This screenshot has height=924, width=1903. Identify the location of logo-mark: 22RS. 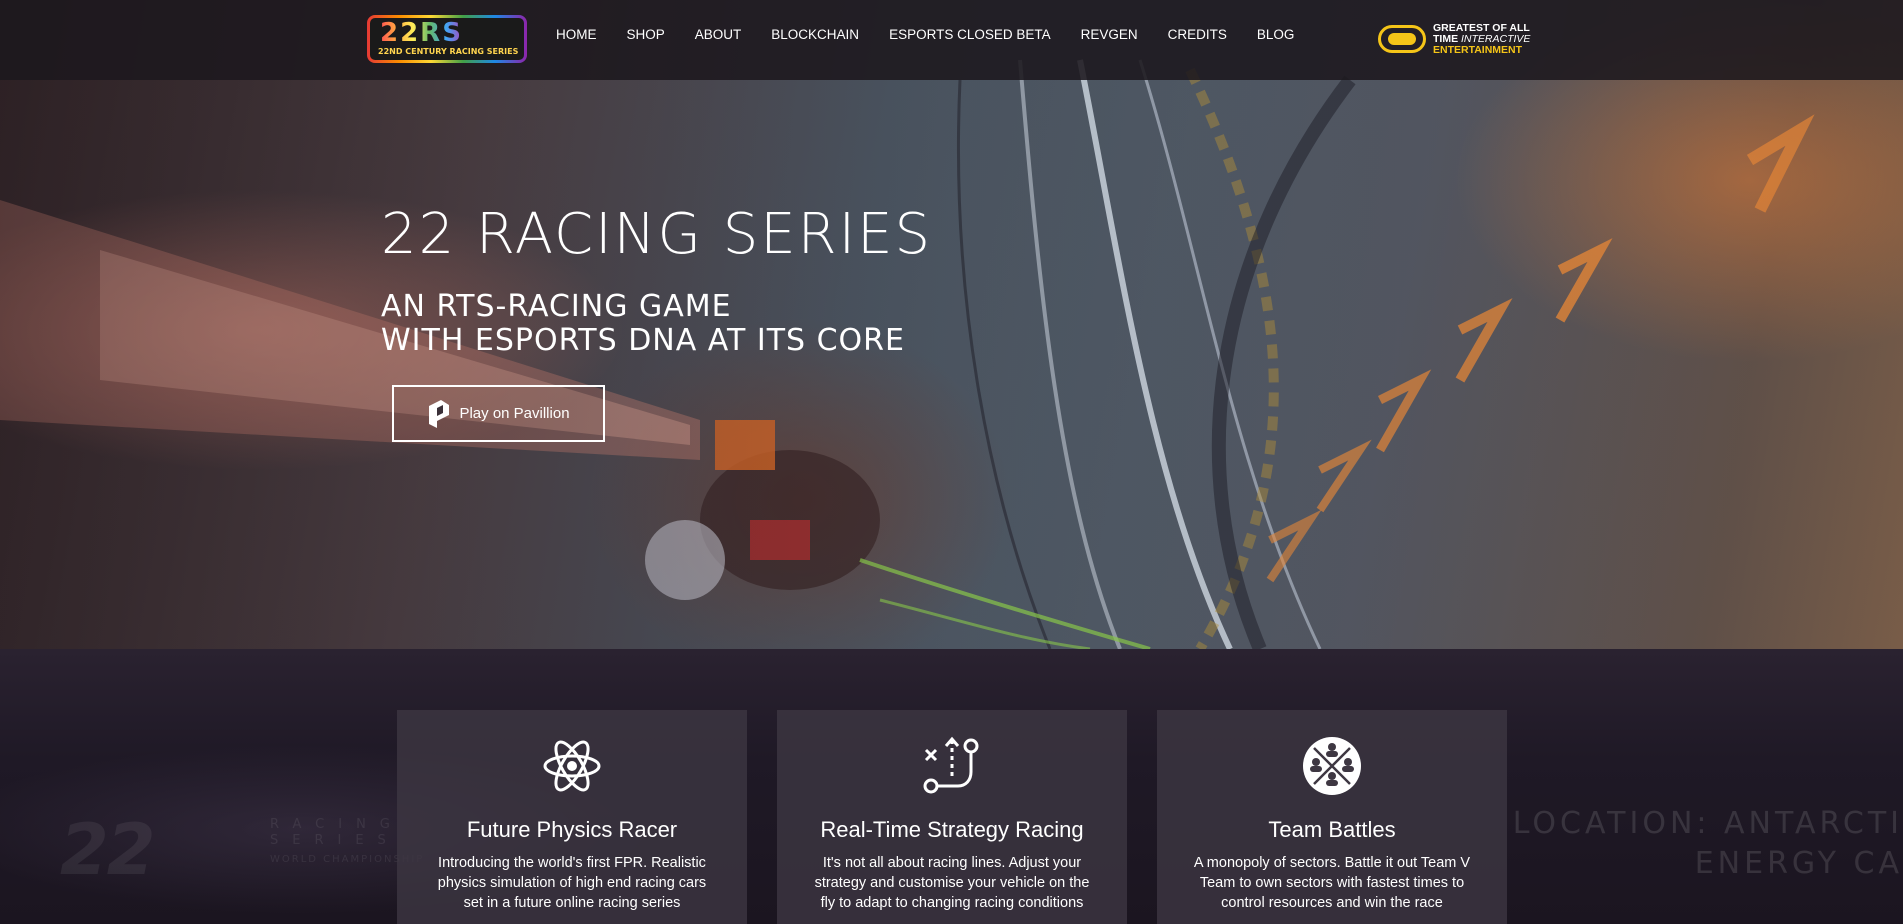
(421, 33).